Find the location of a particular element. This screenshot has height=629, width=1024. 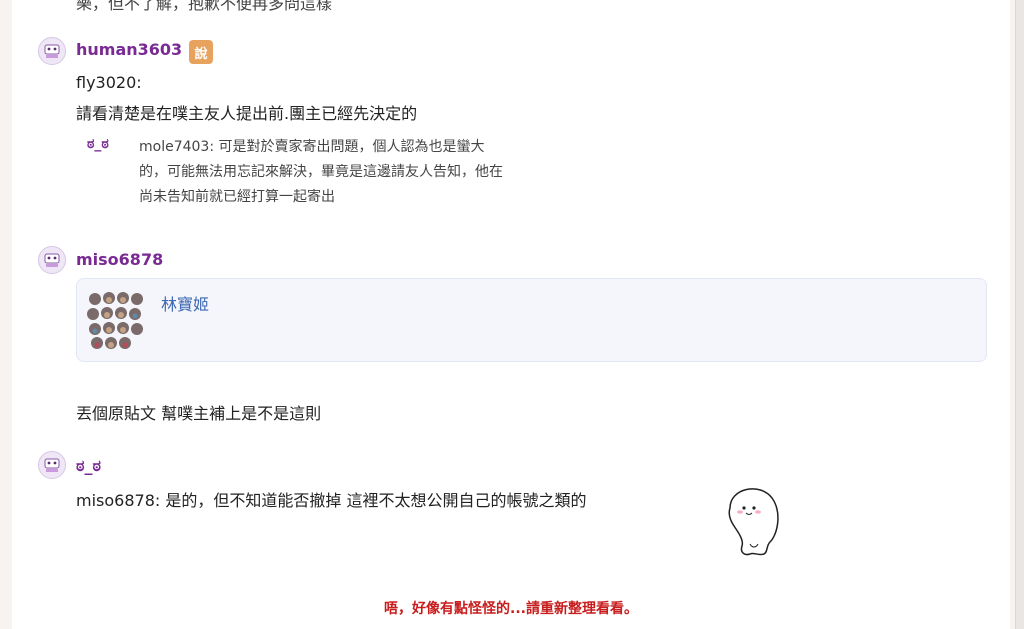

ghost-emoticon-icon is located at coordinates (753, 522).